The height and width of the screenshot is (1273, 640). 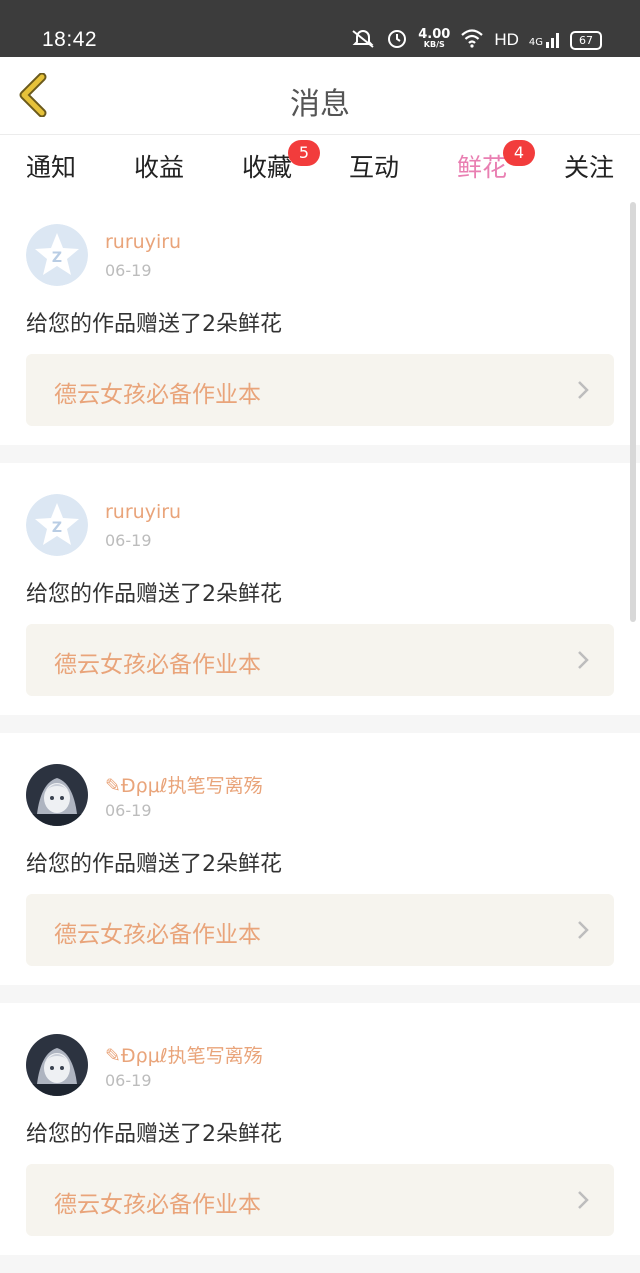 What do you see at coordinates (472, 40) in the screenshot?
I see `wifi-icon` at bounding box center [472, 40].